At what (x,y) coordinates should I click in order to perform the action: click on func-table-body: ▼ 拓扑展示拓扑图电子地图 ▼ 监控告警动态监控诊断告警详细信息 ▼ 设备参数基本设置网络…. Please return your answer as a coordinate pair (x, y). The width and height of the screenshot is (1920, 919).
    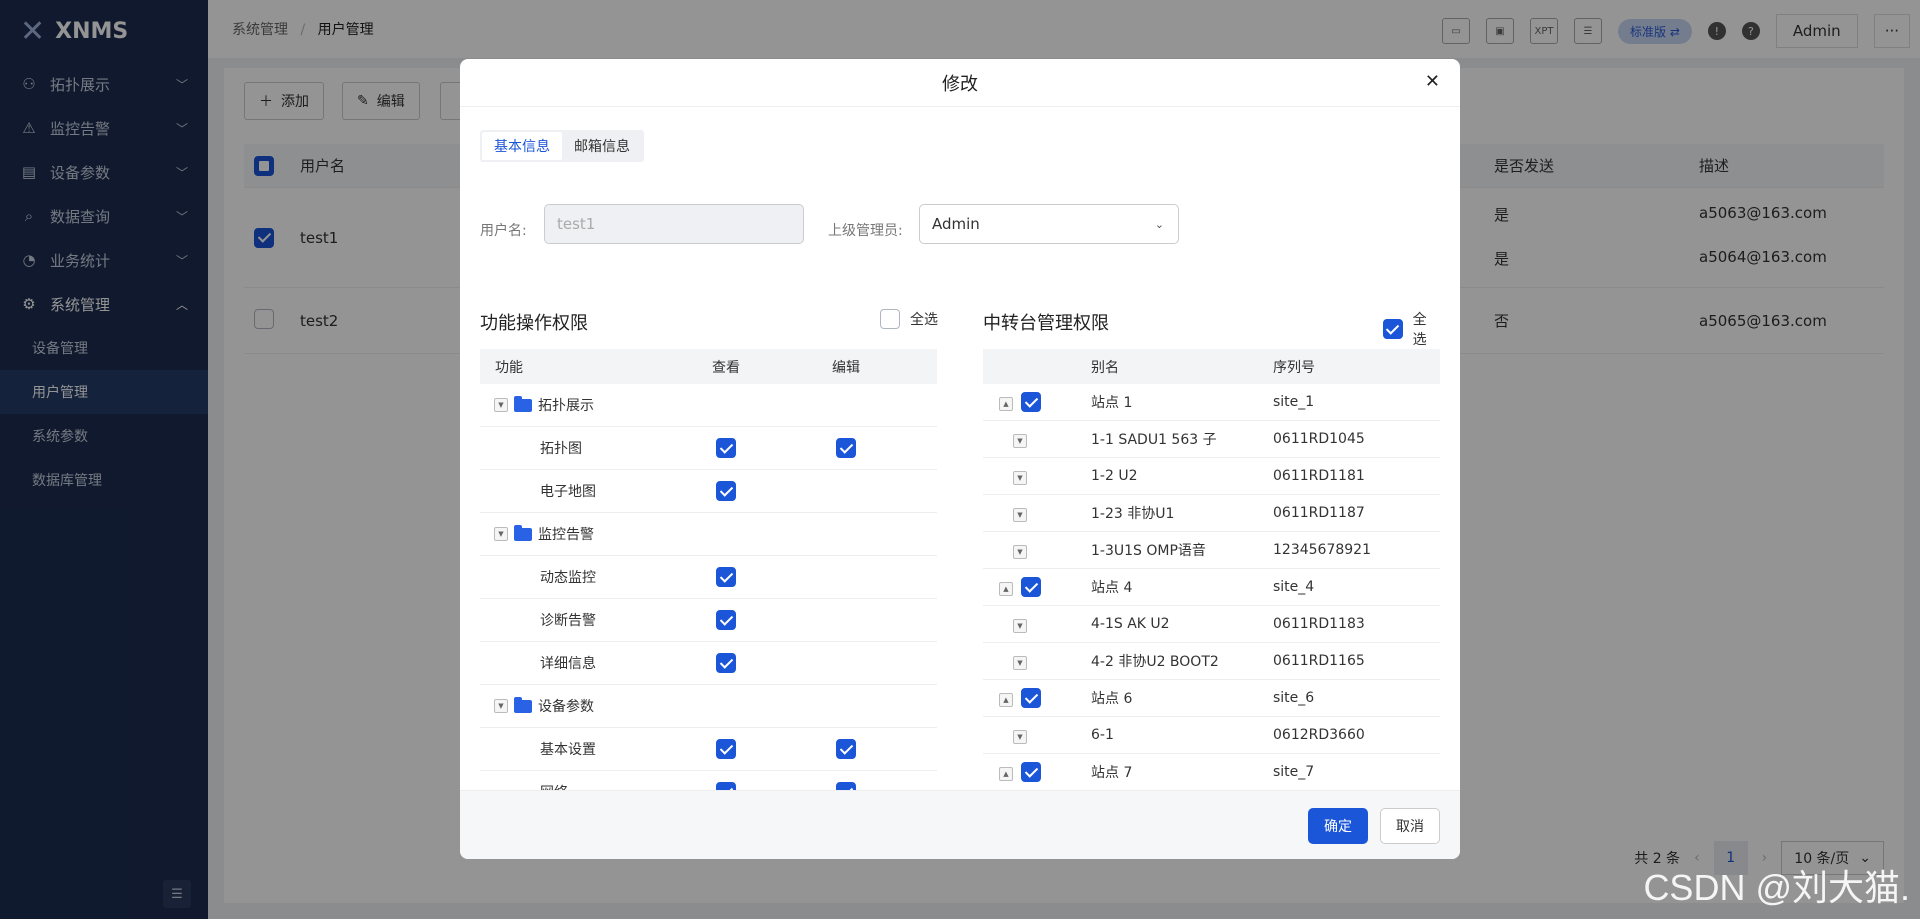
    Looking at the image, I should click on (708, 587).